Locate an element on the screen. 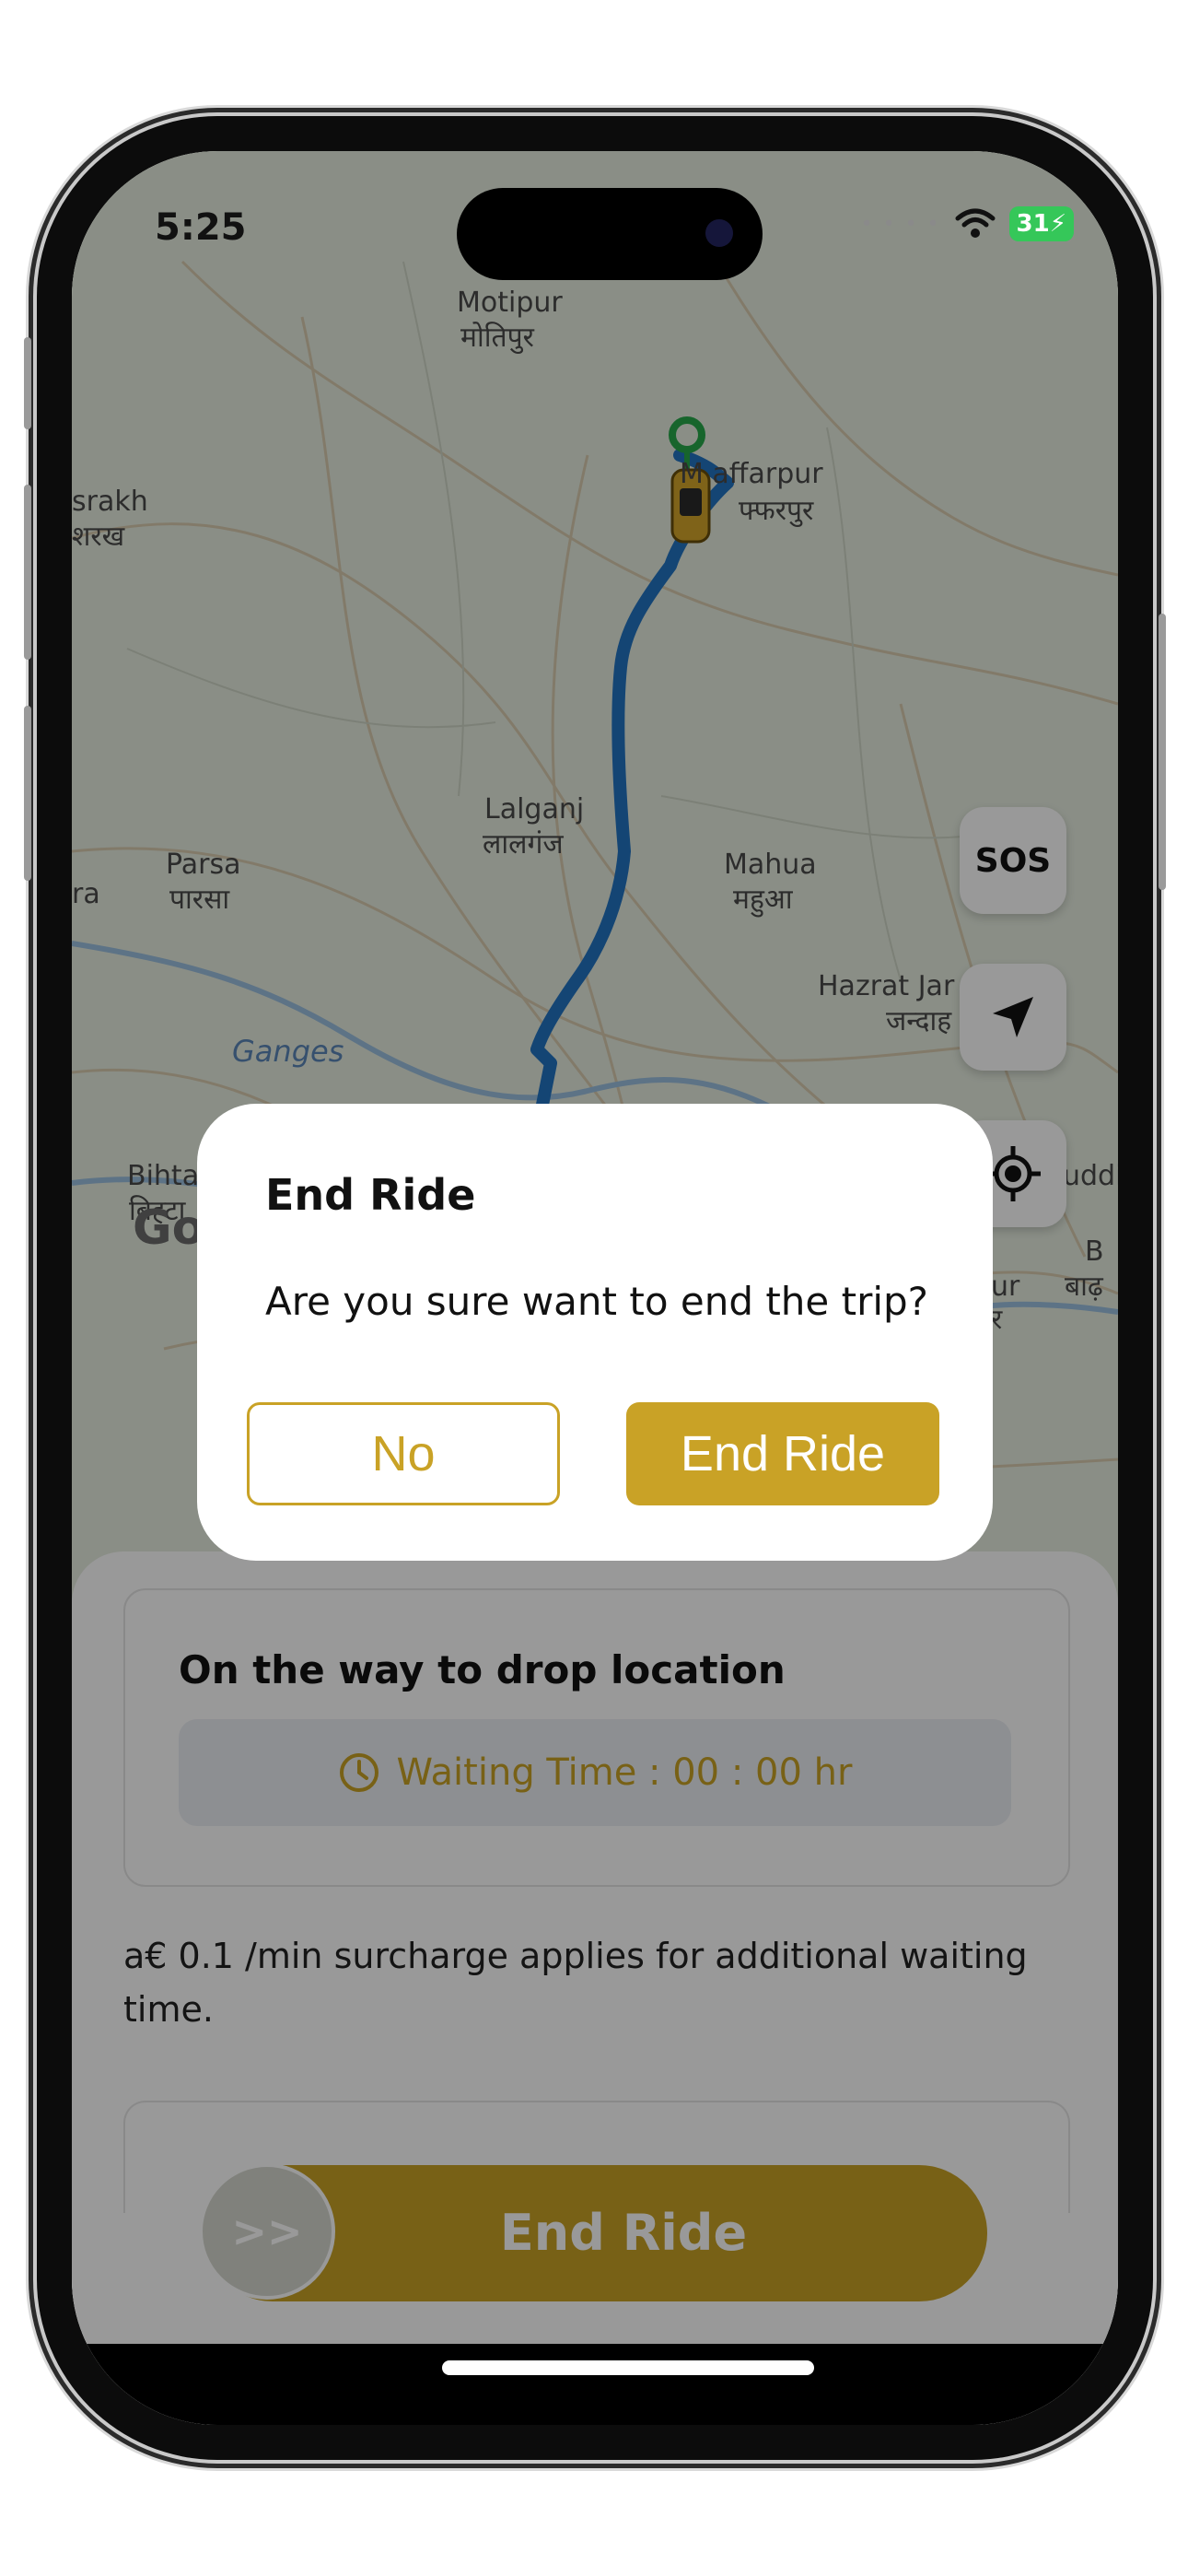 The height and width of the screenshot is (2576, 1188). home-indicator is located at coordinates (628, 2367).